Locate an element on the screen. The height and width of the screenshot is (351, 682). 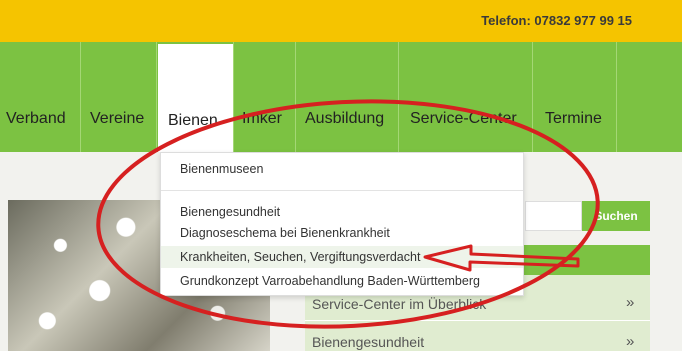
top-bar: Telefon: 07832 977 99 15 is located at coordinates (341, 21).